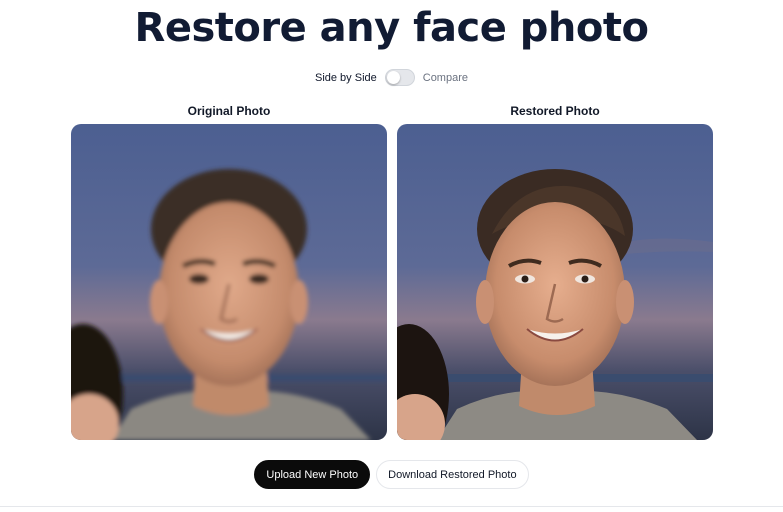 This screenshot has height=512, width=783. I want to click on view-toggle-row: Side by Side Compare, so click(391, 77).